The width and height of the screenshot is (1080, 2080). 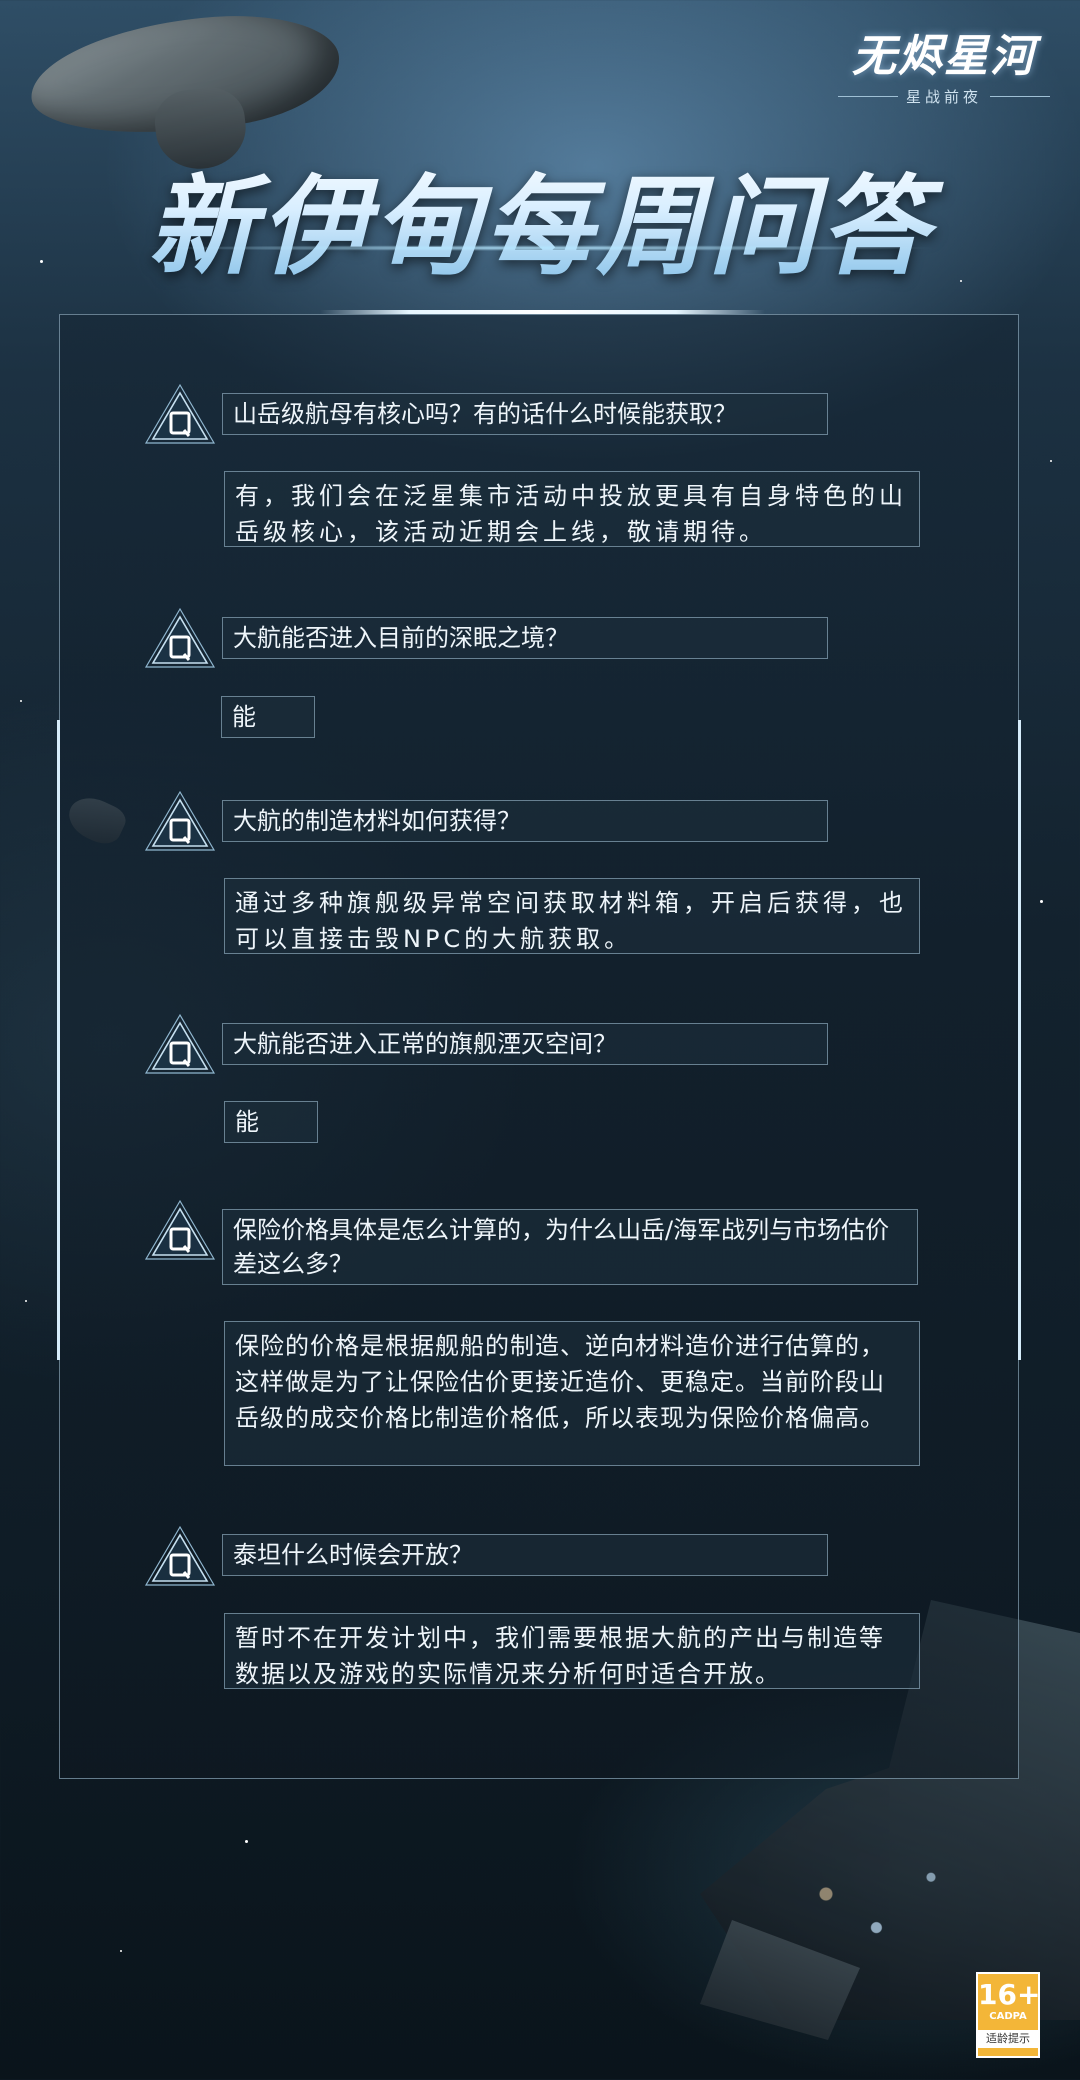 I want to click on age-rating: 16+, so click(x=1009, y=1994).